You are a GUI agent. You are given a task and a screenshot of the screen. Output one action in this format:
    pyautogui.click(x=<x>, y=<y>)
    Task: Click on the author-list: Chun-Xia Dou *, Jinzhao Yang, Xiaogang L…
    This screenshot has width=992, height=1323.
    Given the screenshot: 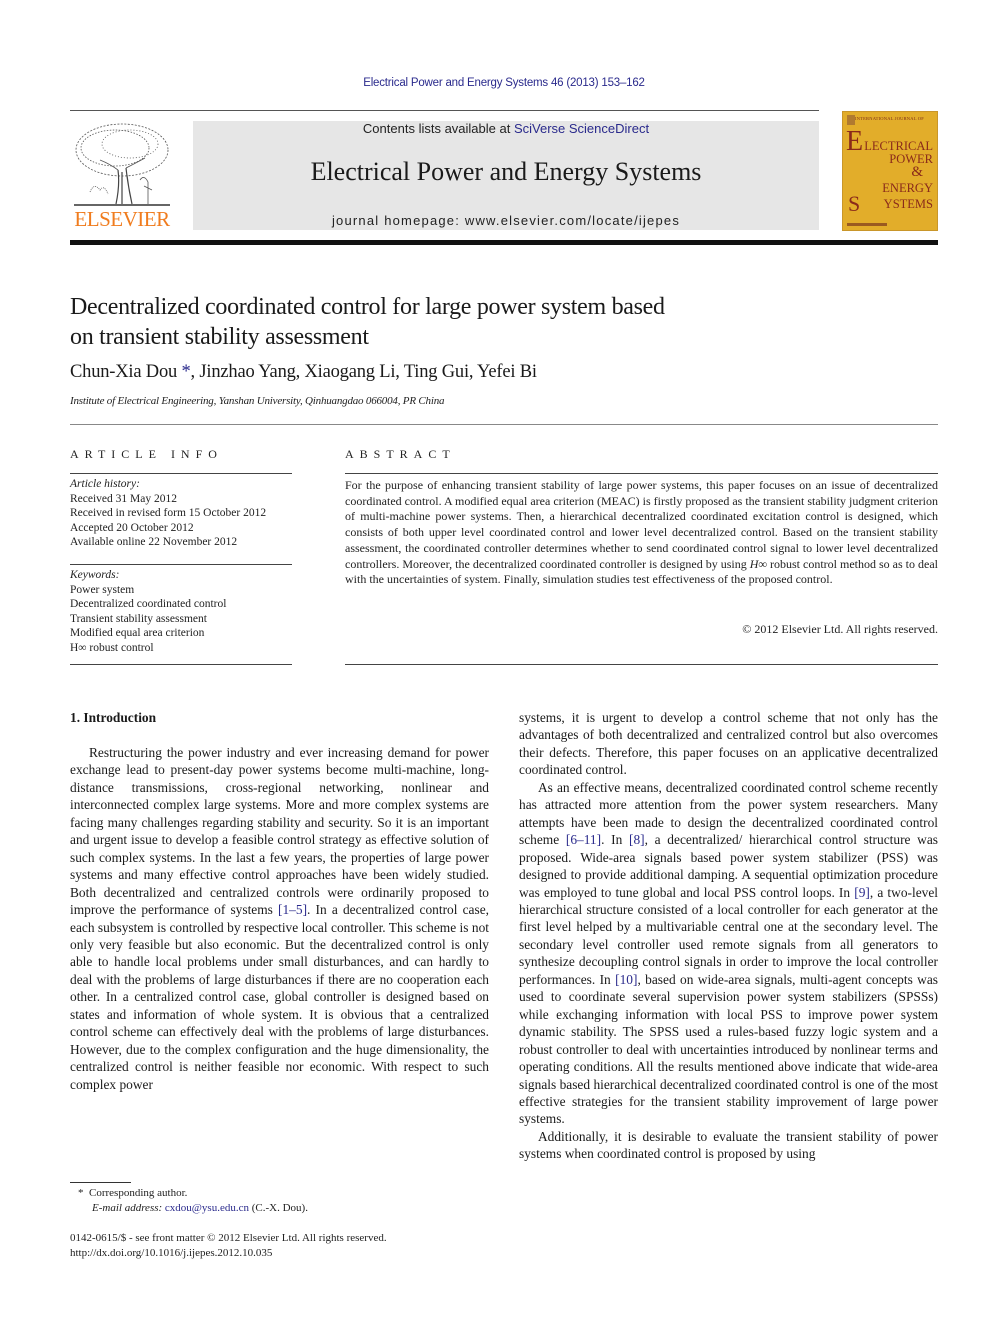 What is the action you would take?
    pyautogui.click(x=303, y=372)
    